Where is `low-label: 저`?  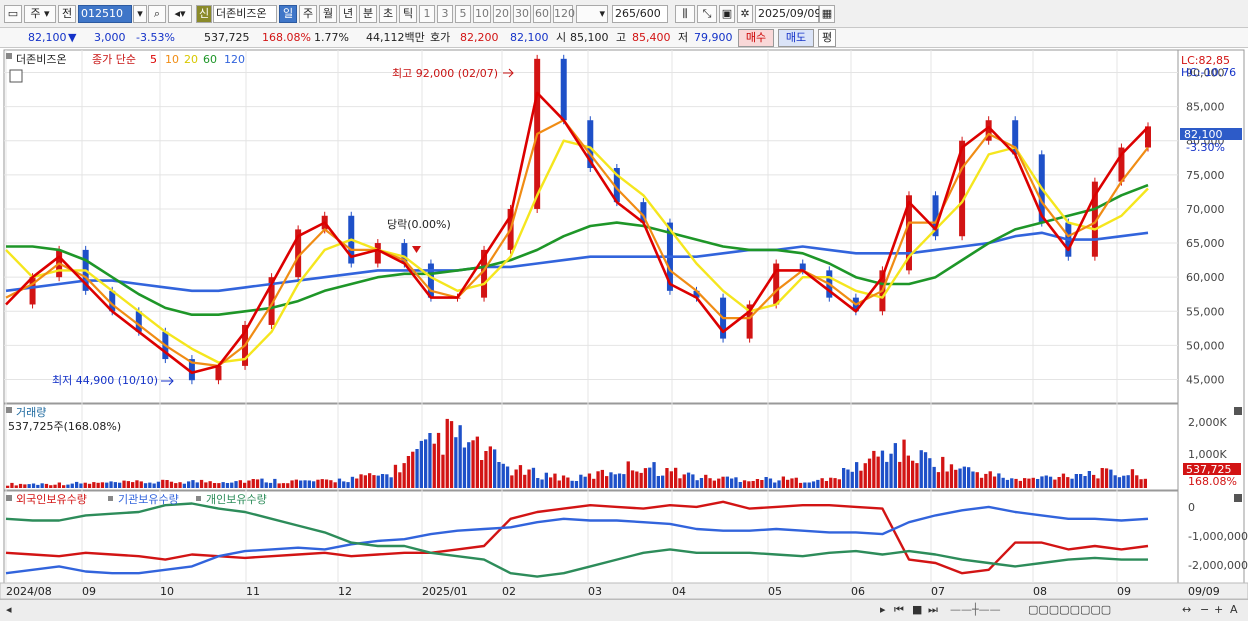
low-label: 저 is located at coordinates (683, 37).